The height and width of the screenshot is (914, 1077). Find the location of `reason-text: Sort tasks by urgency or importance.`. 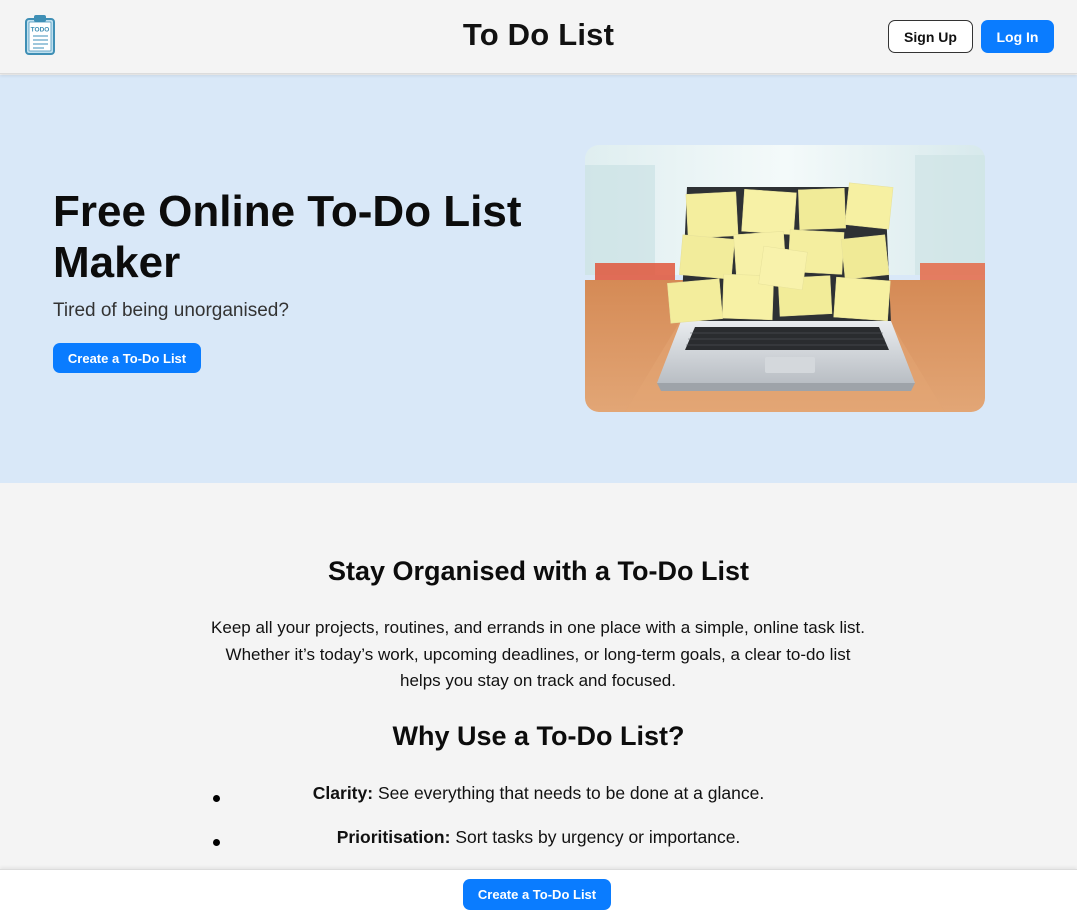

reason-text: Sort tasks by urgency or importance. is located at coordinates (595, 837).